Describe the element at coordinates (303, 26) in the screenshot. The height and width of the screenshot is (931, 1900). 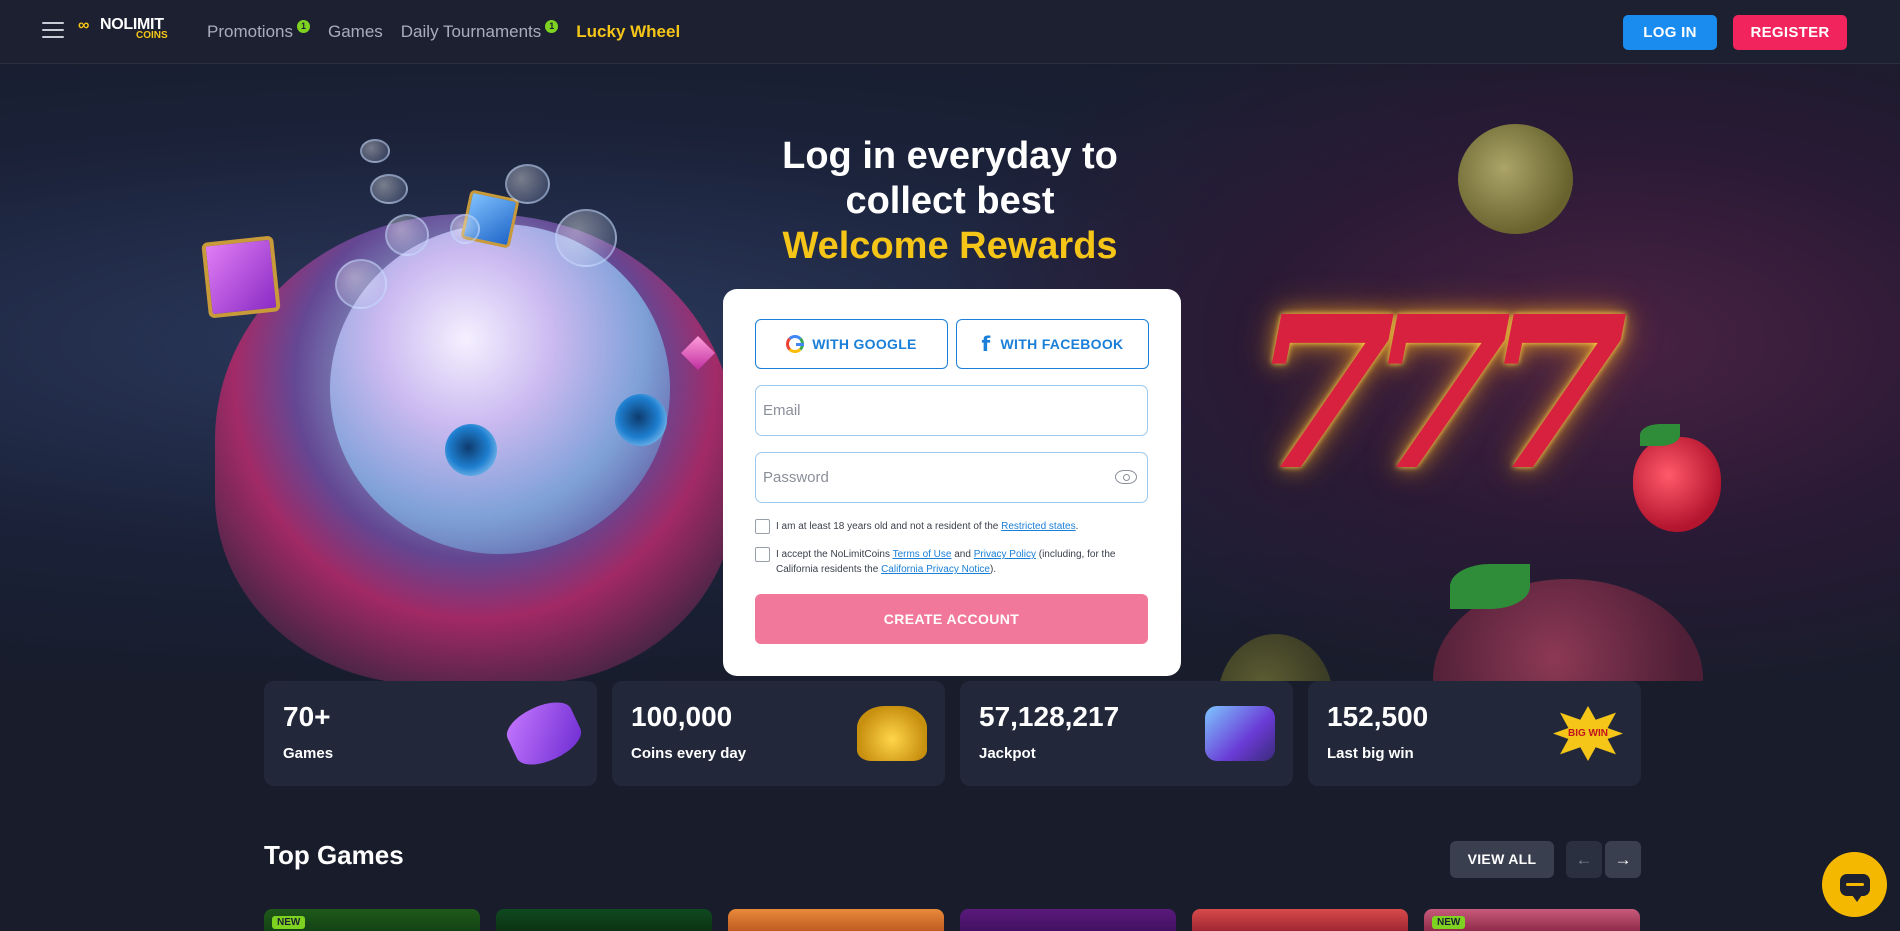
I see `promotions-badge: 1` at that location.